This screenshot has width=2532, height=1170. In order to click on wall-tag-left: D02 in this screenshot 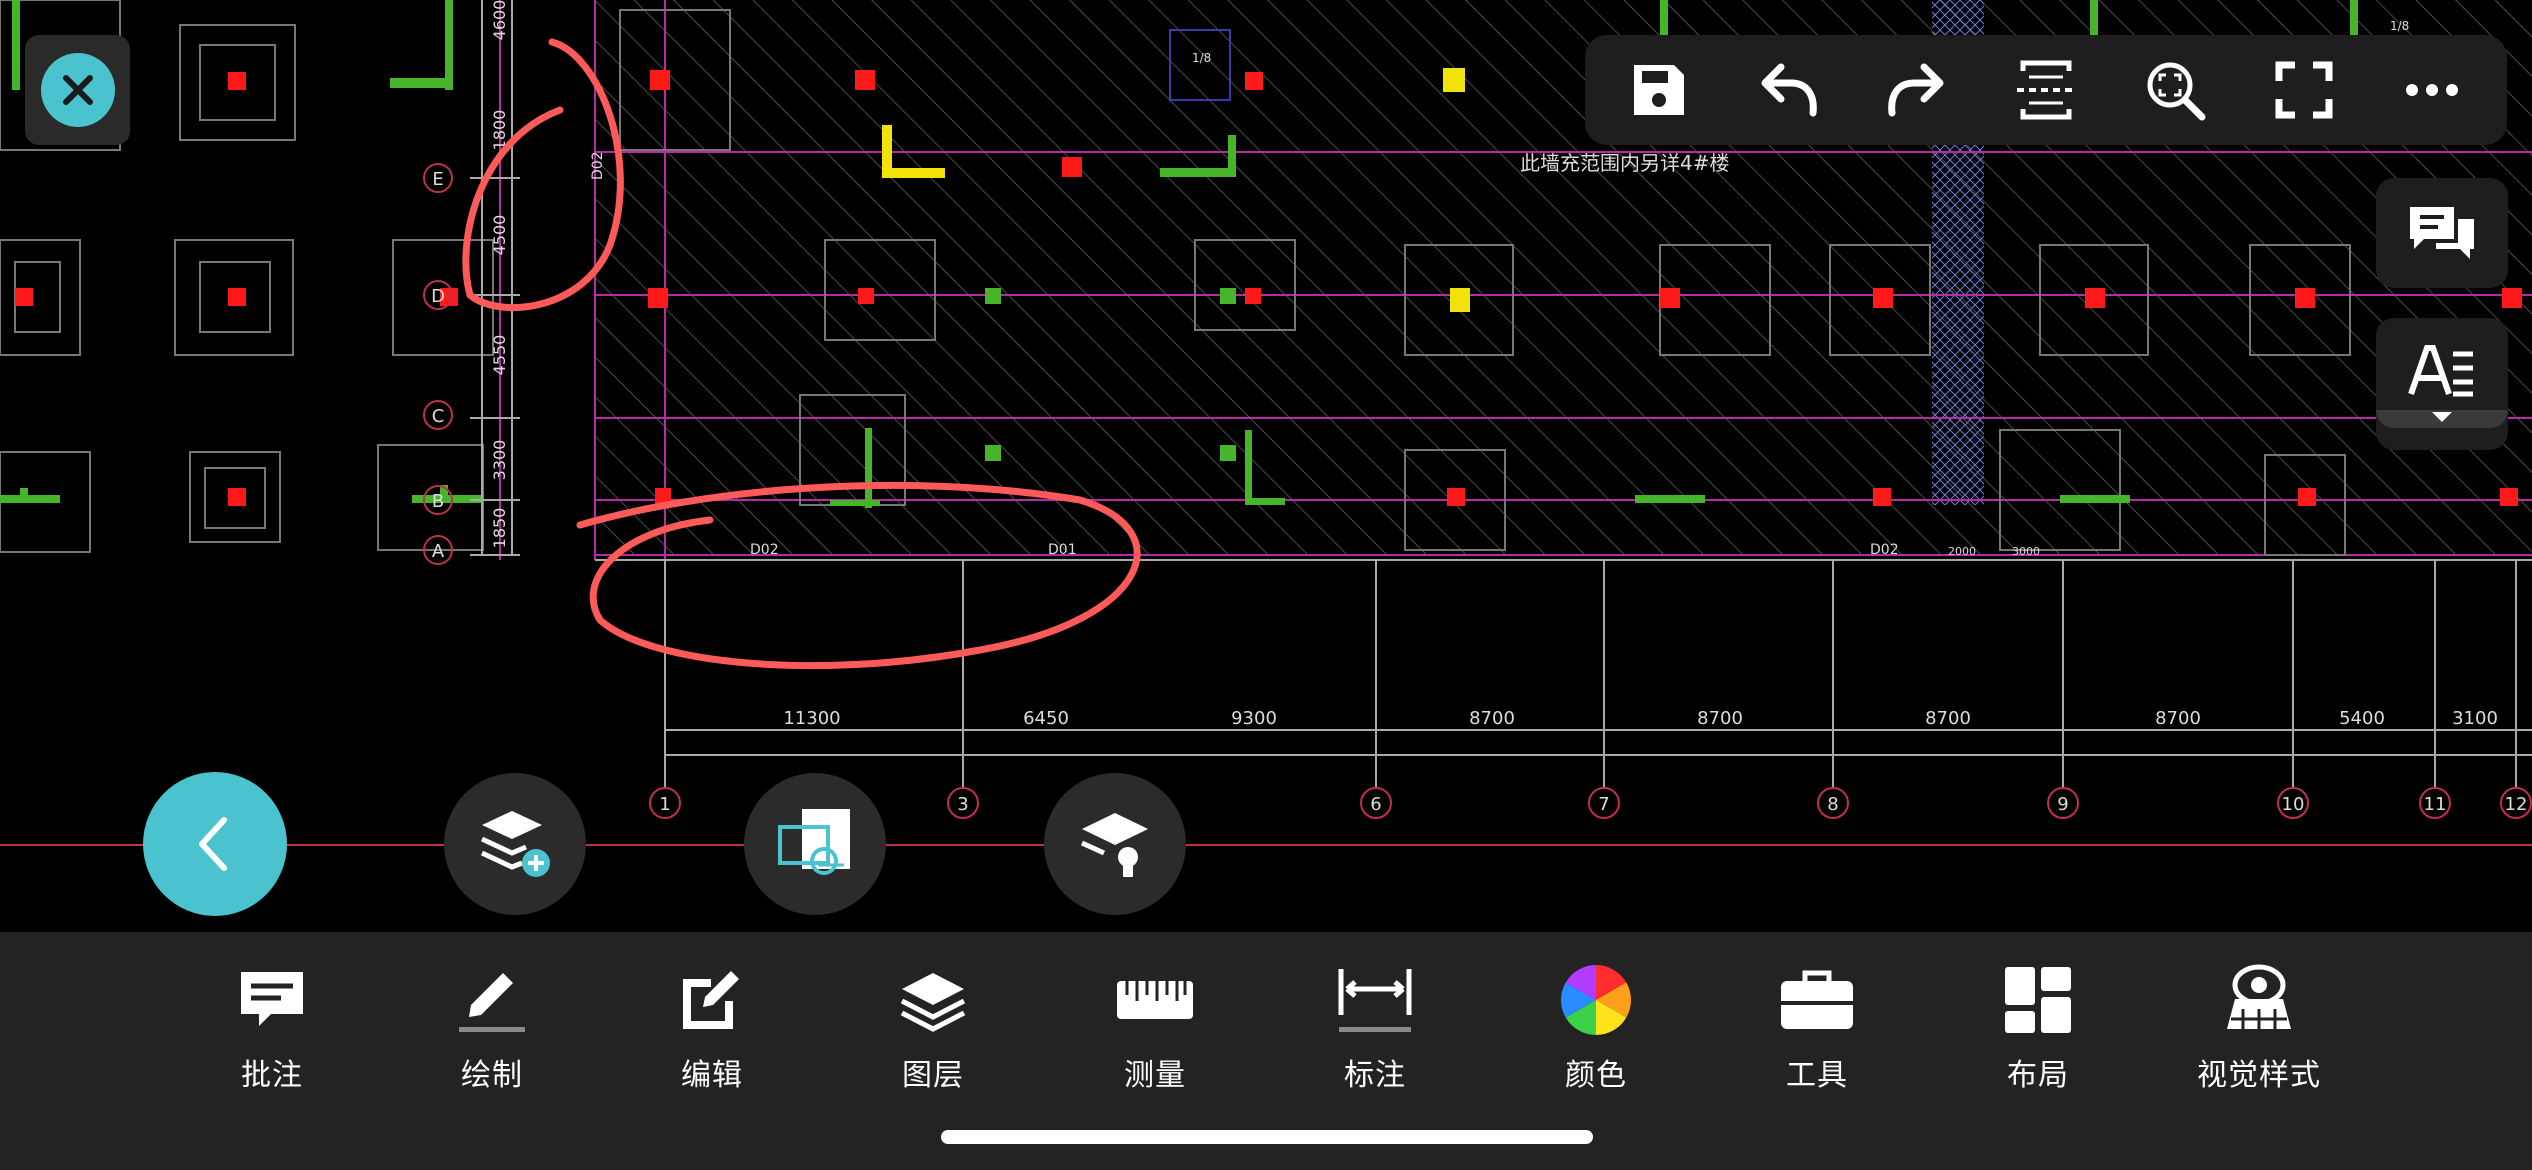, I will do `click(598, 165)`.